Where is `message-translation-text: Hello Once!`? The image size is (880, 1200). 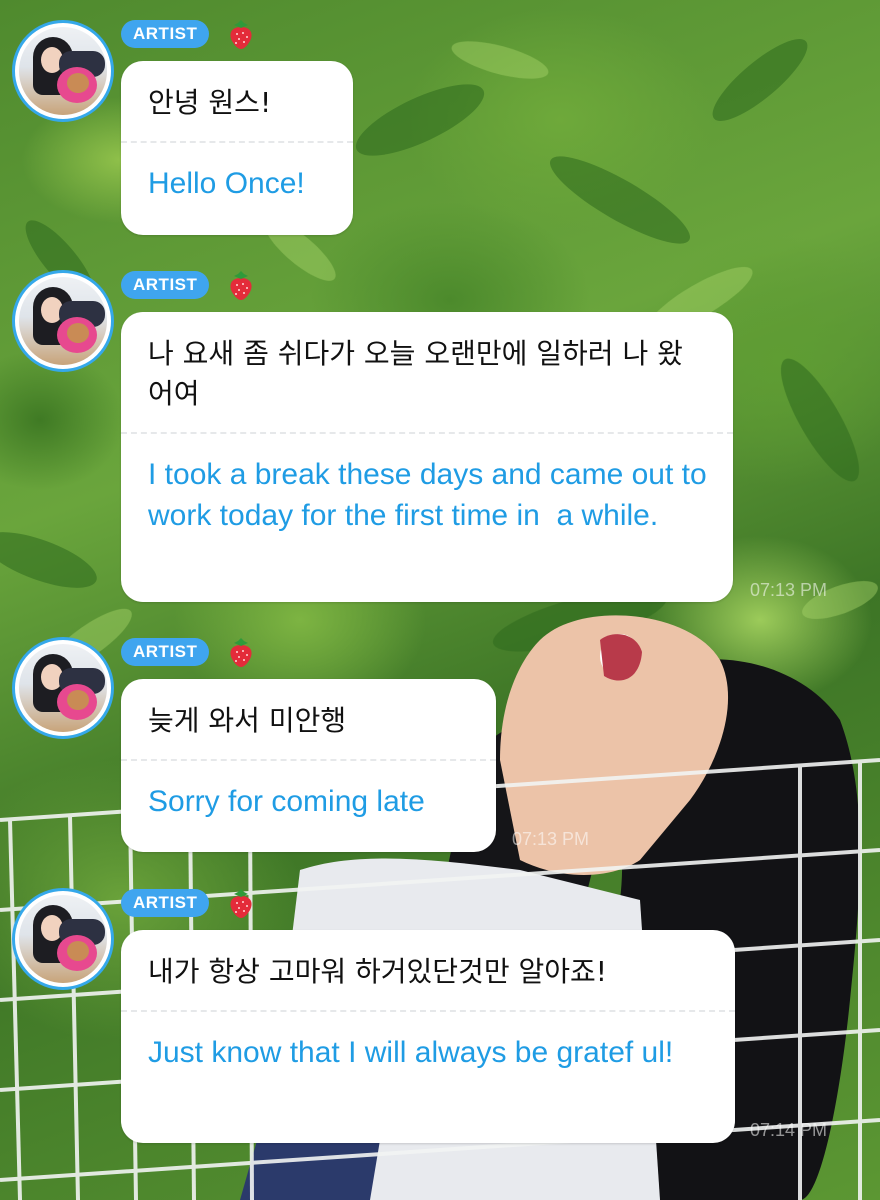
message-translation-text: Hello Once! is located at coordinates (226, 183).